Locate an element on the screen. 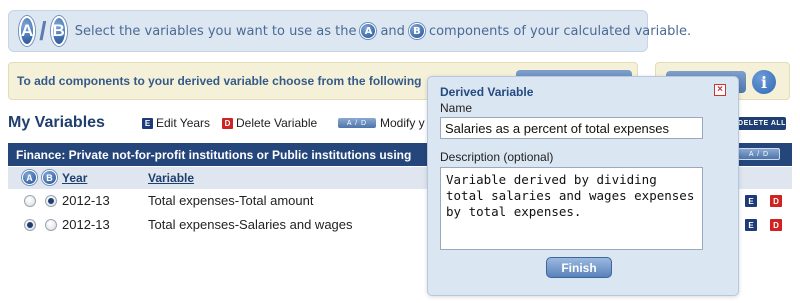 This screenshot has height=303, width=800. modify-label: Modify y is located at coordinates (402, 123).